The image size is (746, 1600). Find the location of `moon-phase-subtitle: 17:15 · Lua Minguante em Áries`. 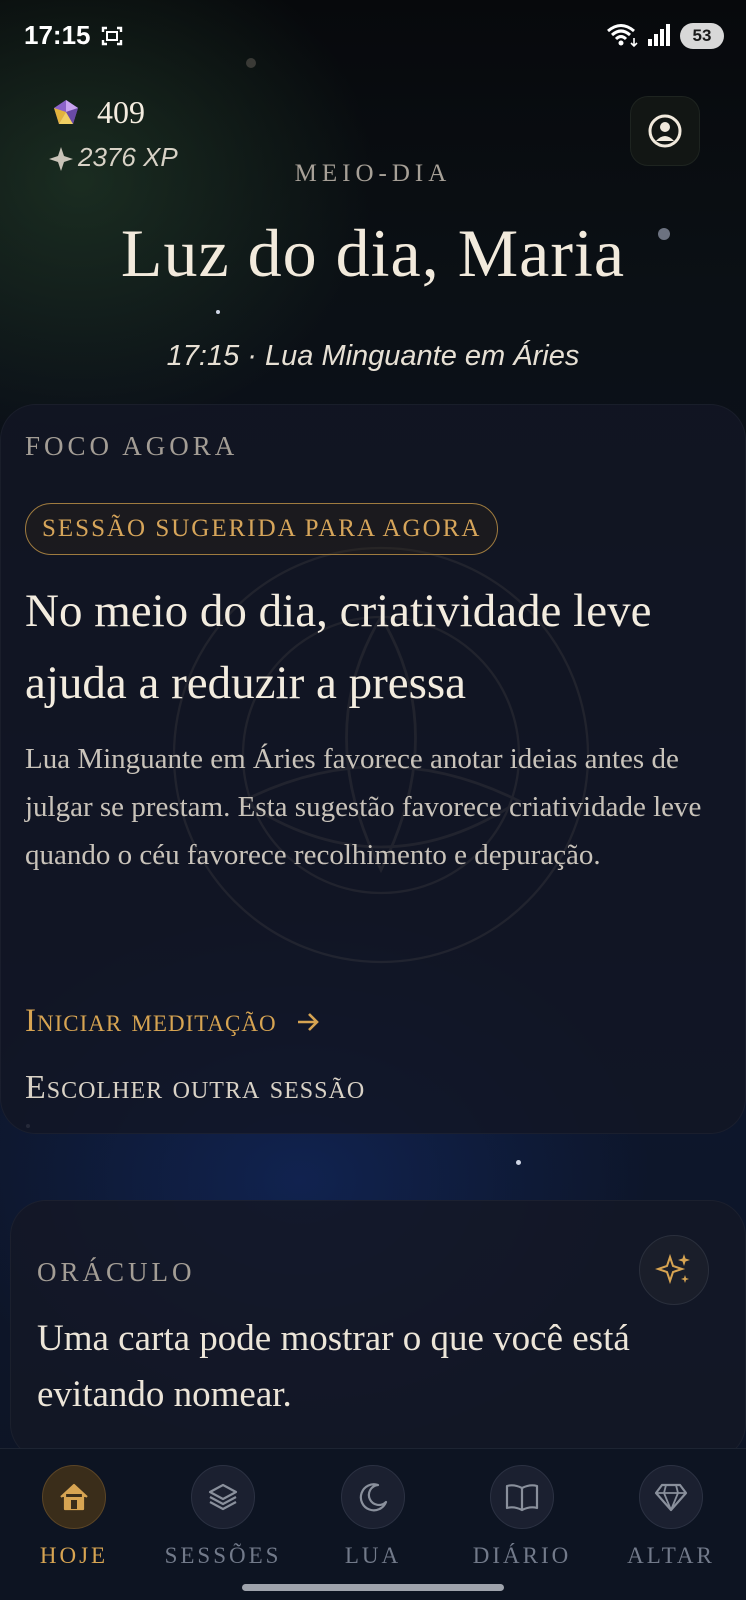

moon-phase-subtitle: 17:15 · Lua Minguante em Áries is located at coordinates (373, 356).